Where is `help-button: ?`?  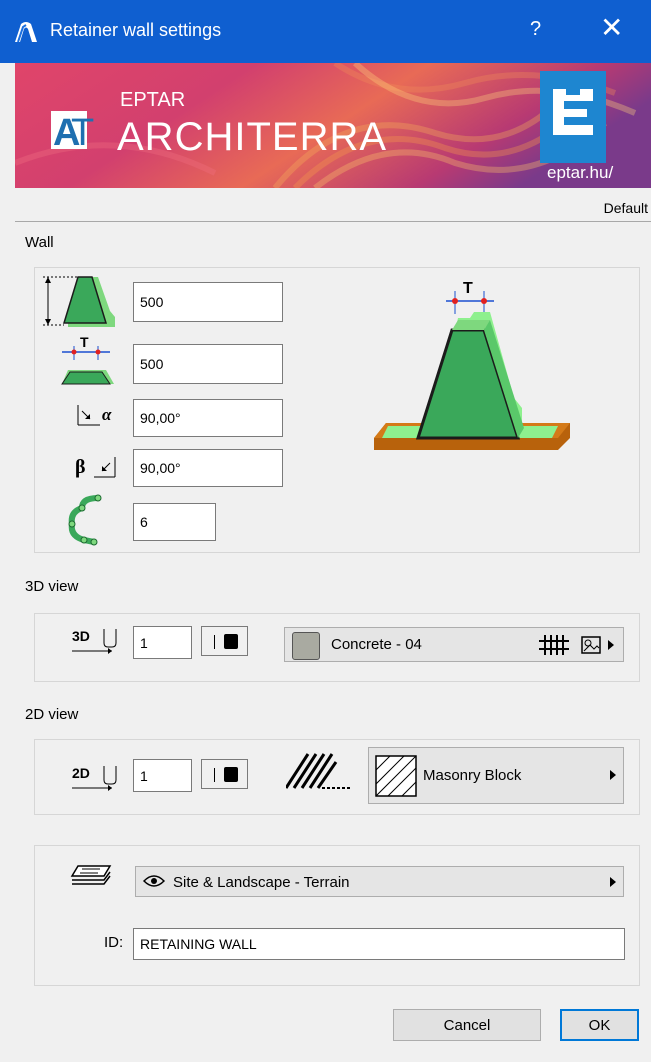
help-button: ? is located at coordinates (535, 29).